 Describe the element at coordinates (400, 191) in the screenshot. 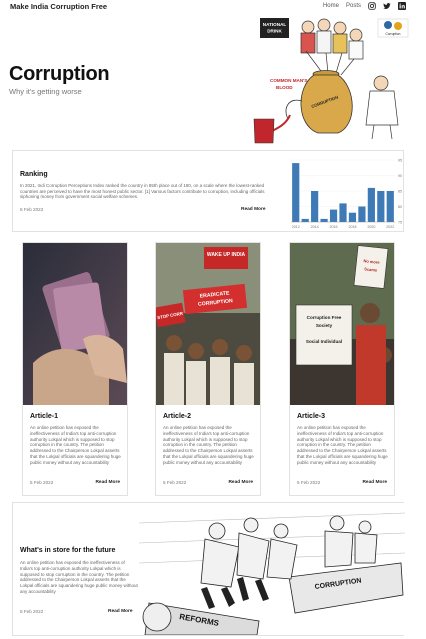

I see `chart-y-tick-label: 85` at that location.